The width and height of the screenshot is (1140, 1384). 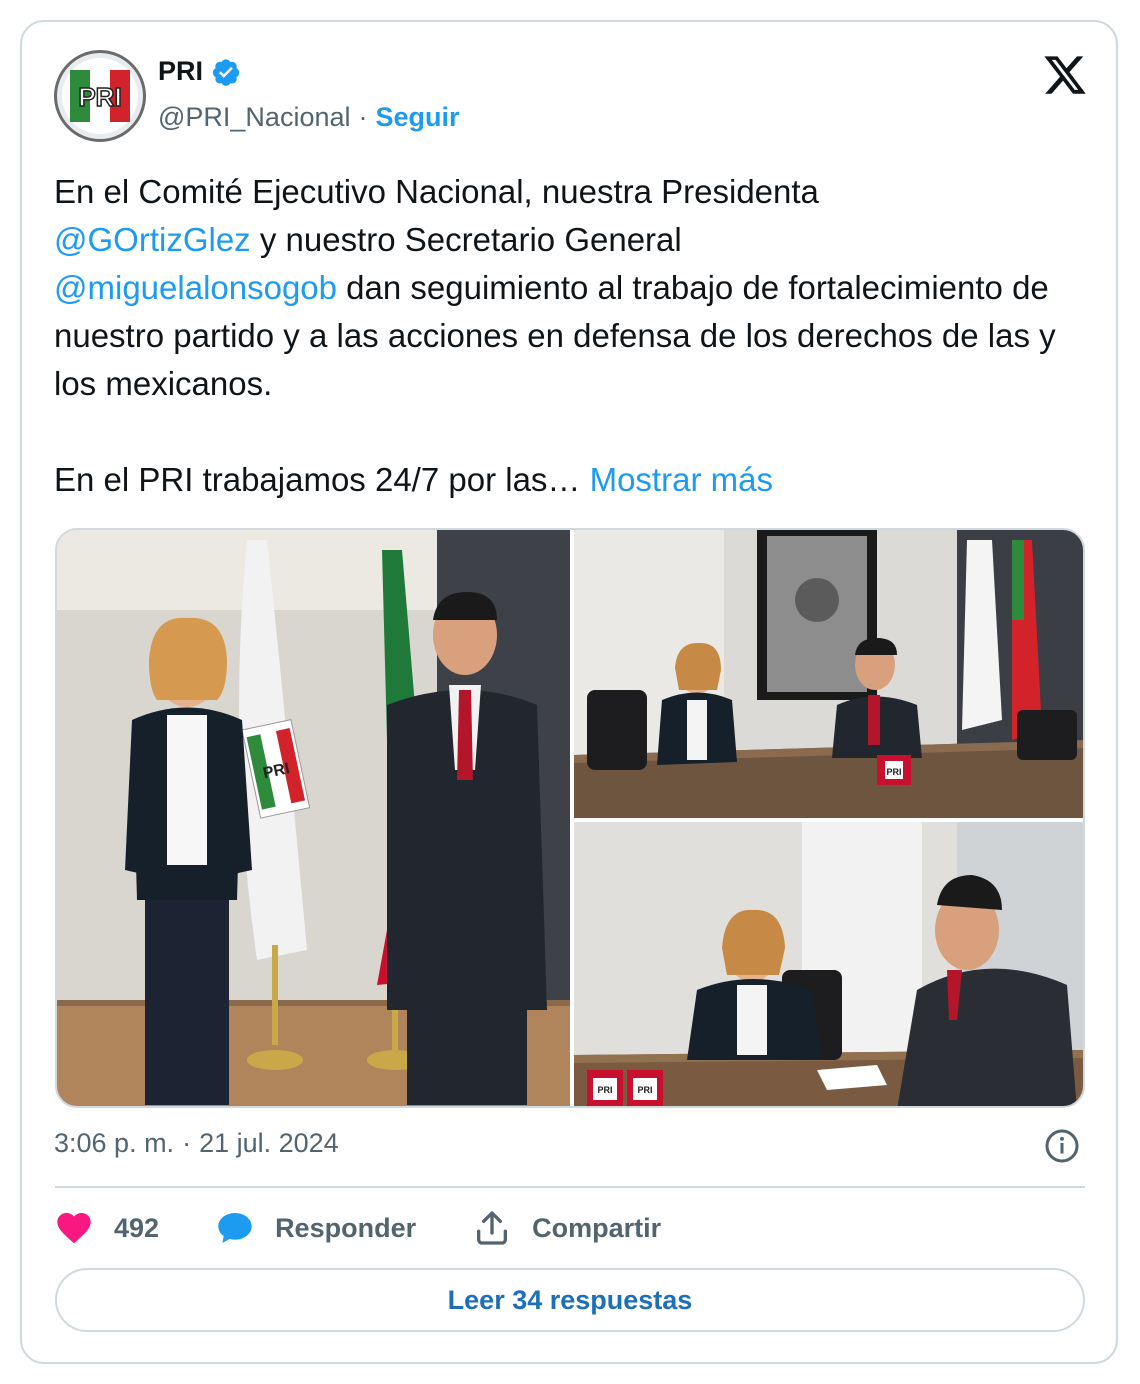 What do you see at coordinates (570, 1300) in the screenshot?
I see `read-replies-button: Leer 34 respuestas` at bounding box center [570, 1300].